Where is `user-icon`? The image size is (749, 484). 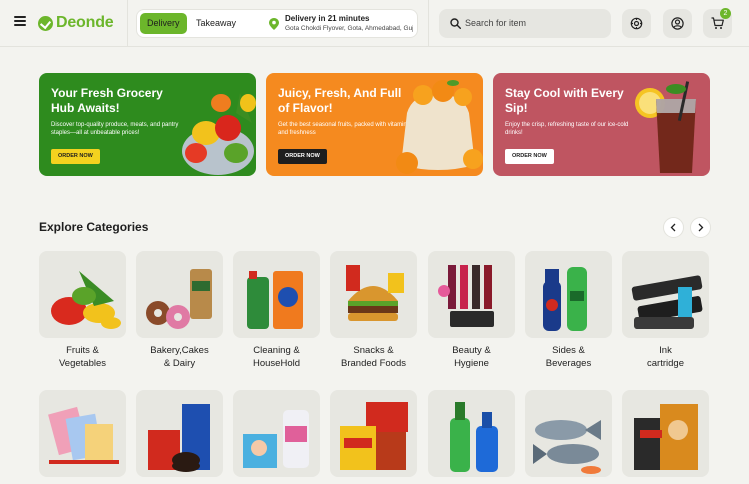
user-icon is located at coordinates (677, 23).